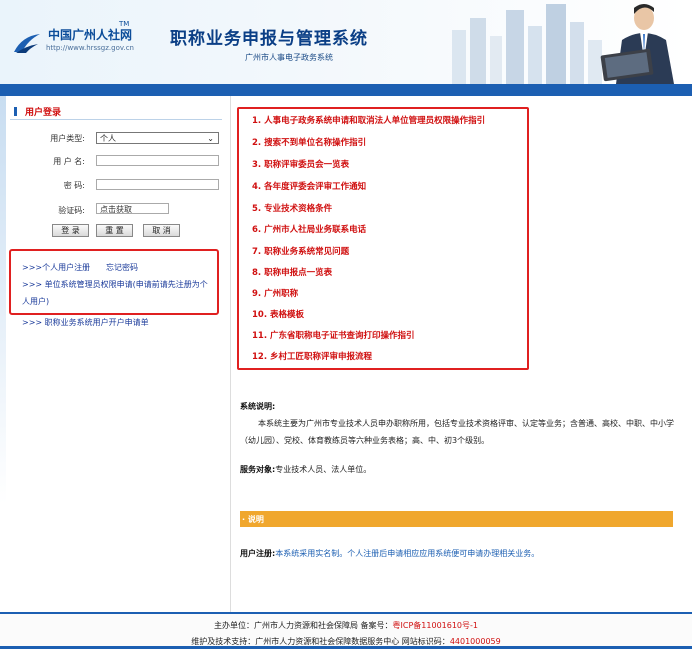 The image size is (692, 649). What do you see at coordinates (69, 161) in the screenshot?
I see `username-label: 用 户 名:` at bounding box center [69, 161].